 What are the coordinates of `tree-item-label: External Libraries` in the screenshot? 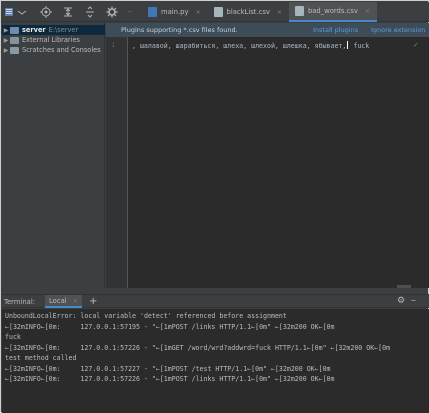 It's located at (51, 40).